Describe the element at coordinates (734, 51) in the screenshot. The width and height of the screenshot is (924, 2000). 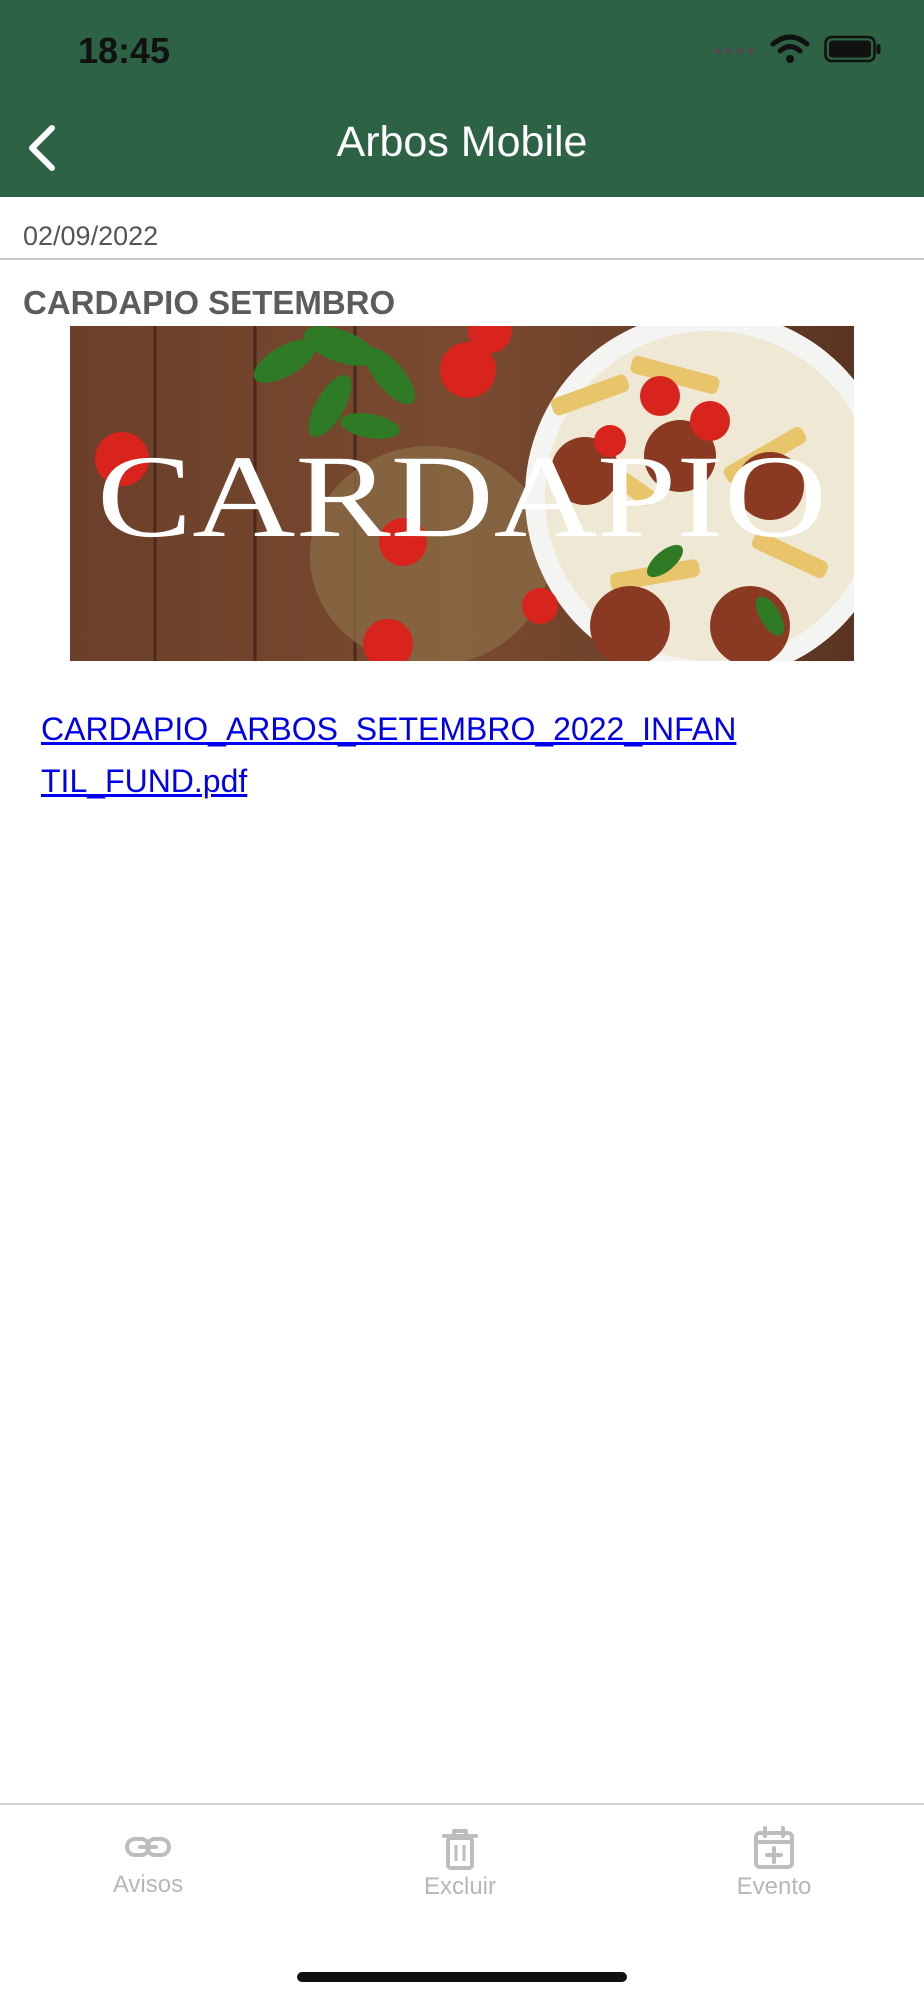
I see `signal-icon` at that location.